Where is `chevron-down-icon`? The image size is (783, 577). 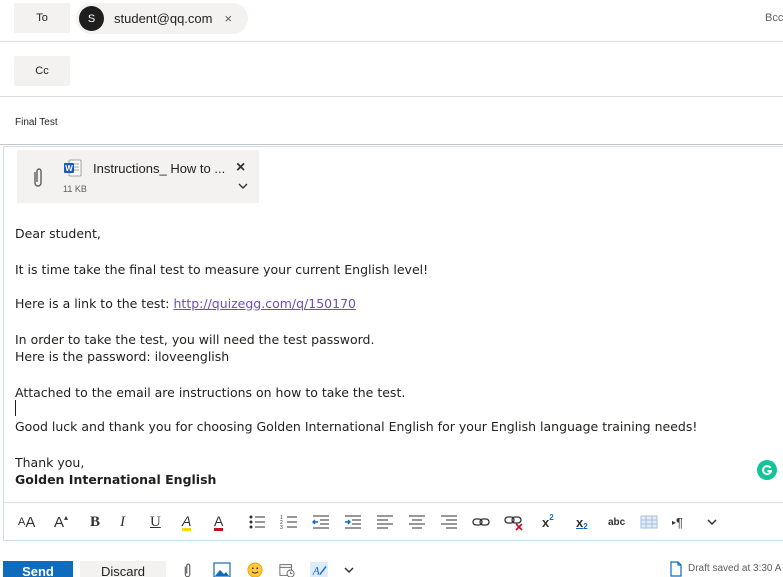 chevron-down-icon is located at coordinates (243, 186).